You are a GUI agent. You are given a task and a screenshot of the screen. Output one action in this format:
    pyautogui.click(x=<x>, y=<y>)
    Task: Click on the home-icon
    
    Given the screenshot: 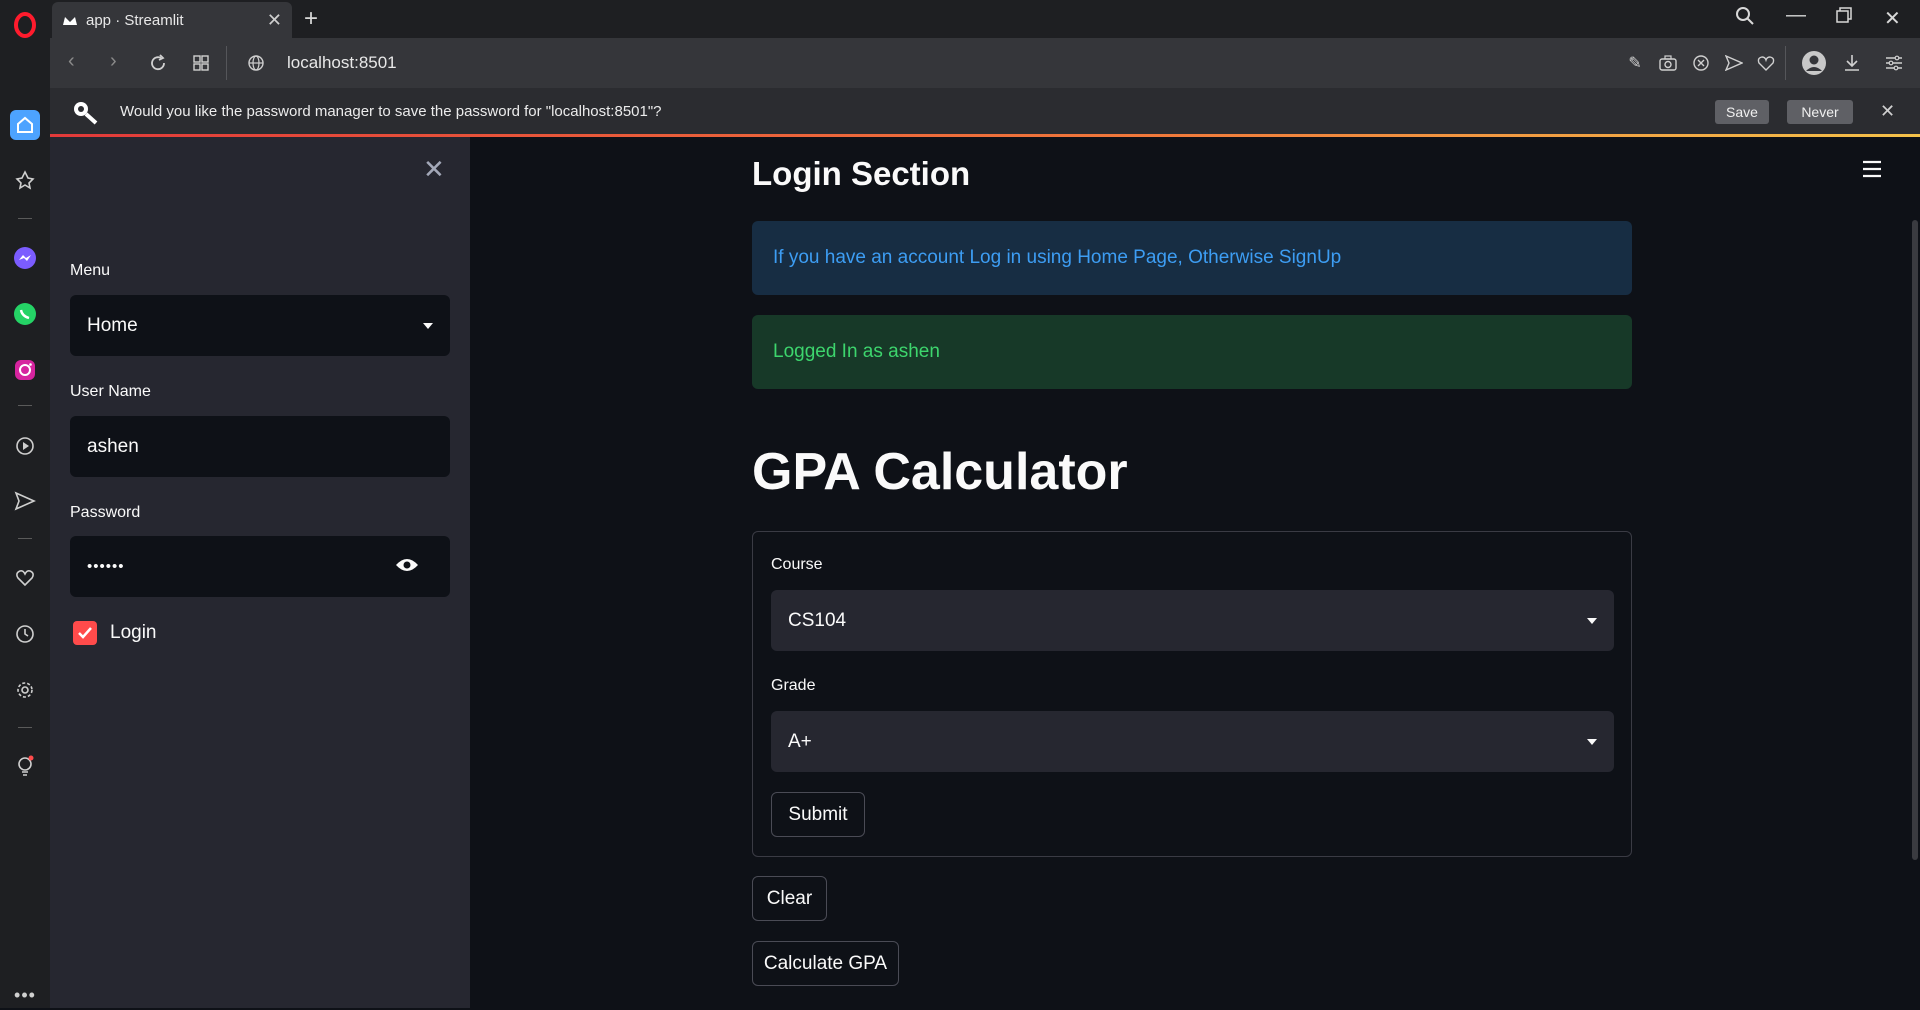 What is the action you would take?
    pyautogui.click(x=25, y=125)
    